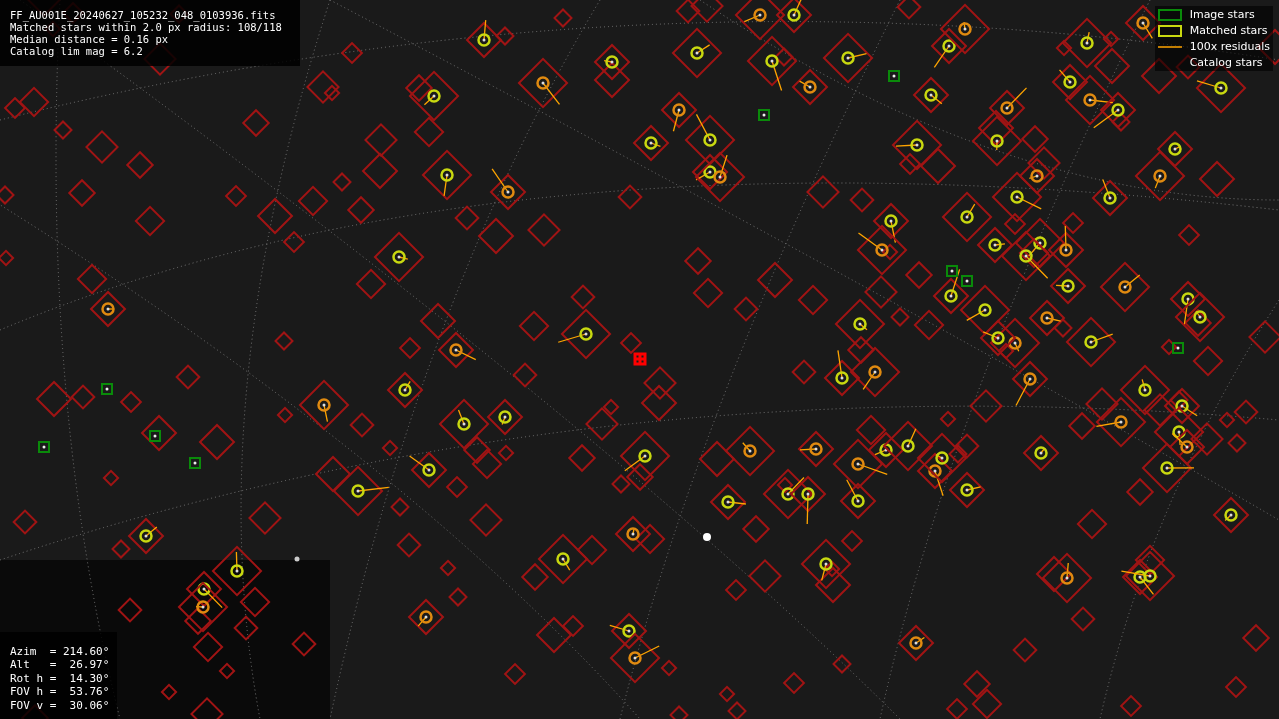  Describe the element at coordinates (60, 692) in the screenshot. I see `pointing-text: FOV h = 53.76°` at that location.